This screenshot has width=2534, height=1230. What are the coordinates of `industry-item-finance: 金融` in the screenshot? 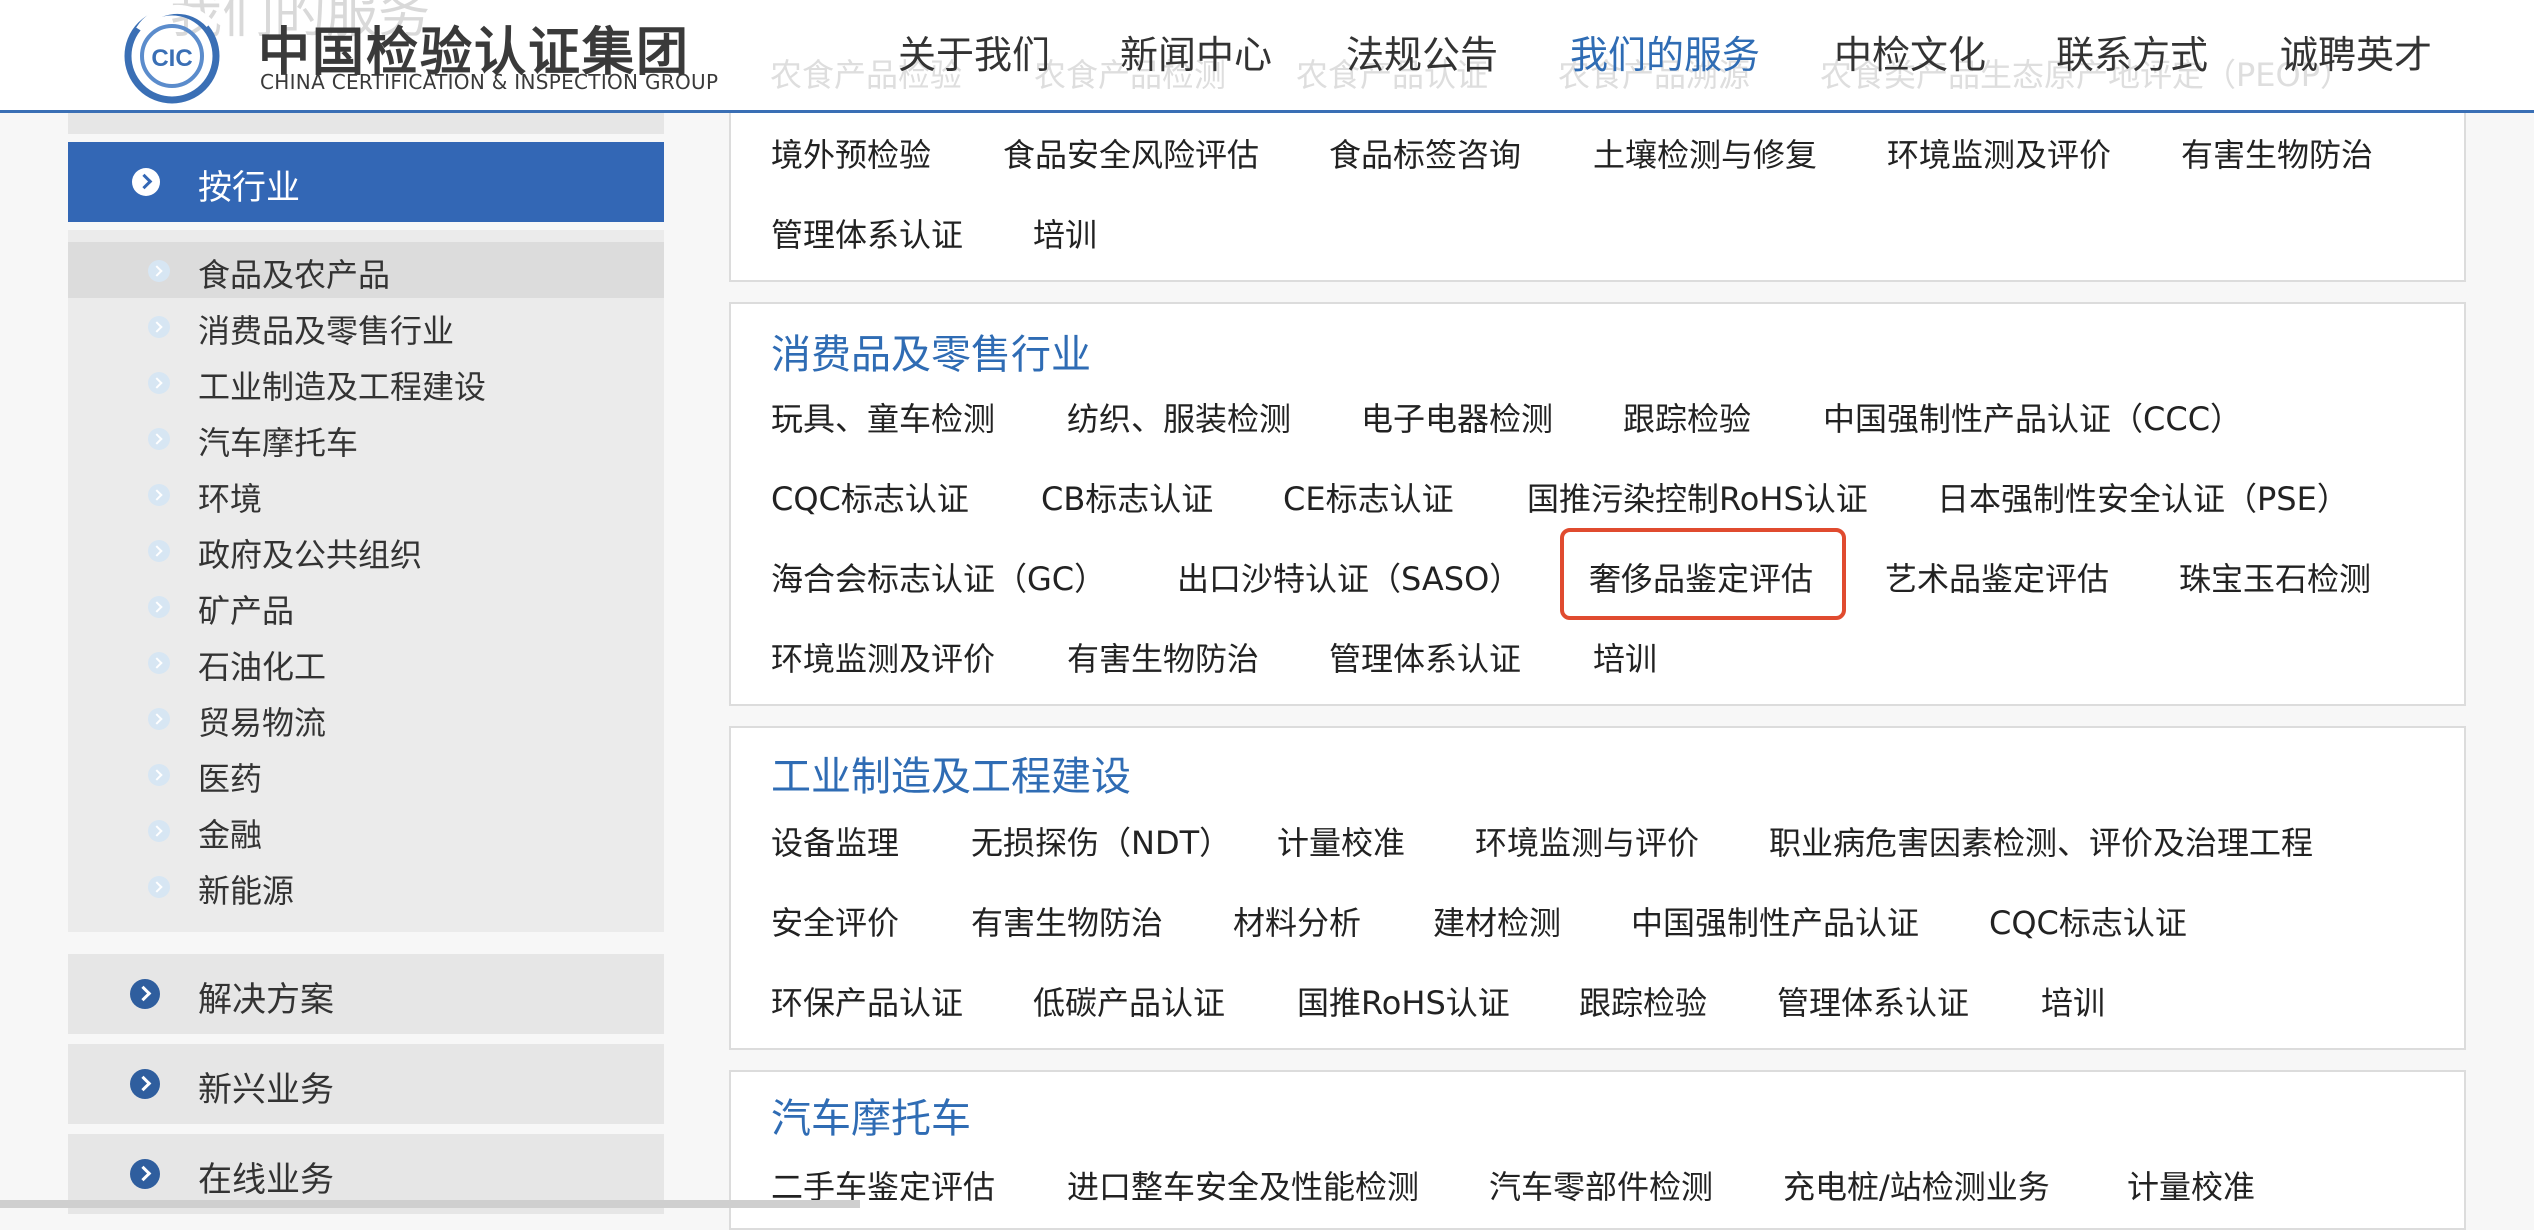 It's located at (366, 830).